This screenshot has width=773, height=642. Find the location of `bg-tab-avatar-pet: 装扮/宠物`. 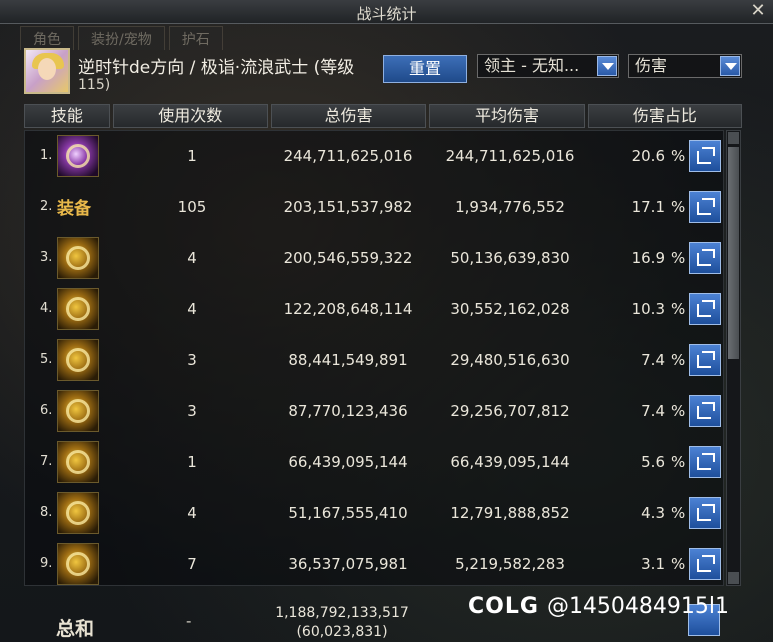

bg-tab-avatar-pet: 装扮/宠物 is located at coordinates (121, 38).